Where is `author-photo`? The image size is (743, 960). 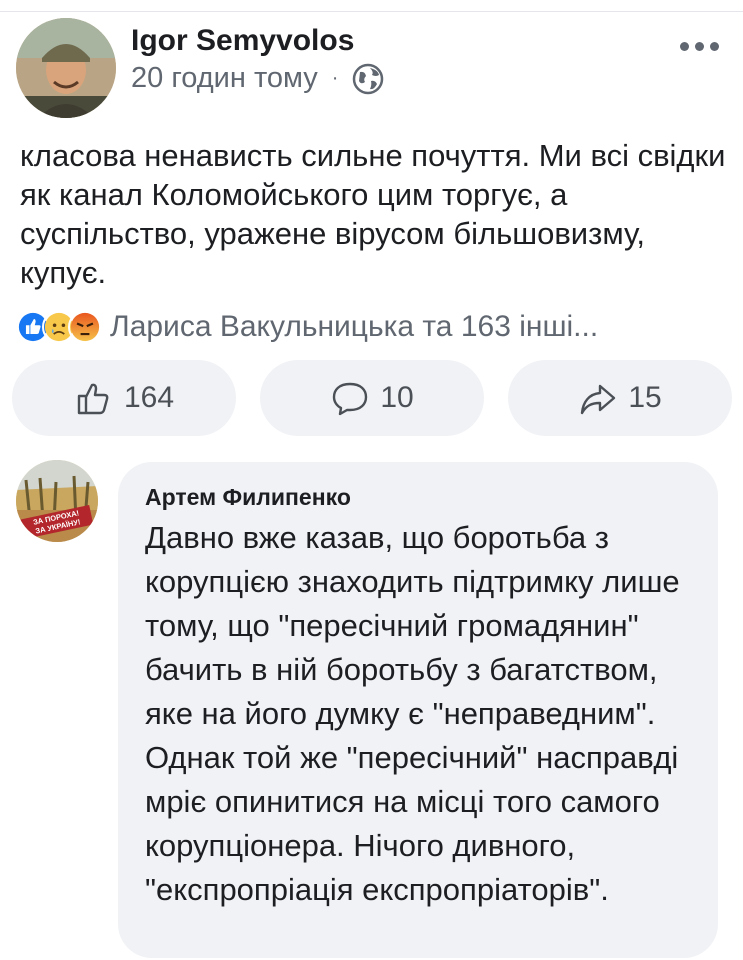
author-photo is located at coordinates (66, 68).